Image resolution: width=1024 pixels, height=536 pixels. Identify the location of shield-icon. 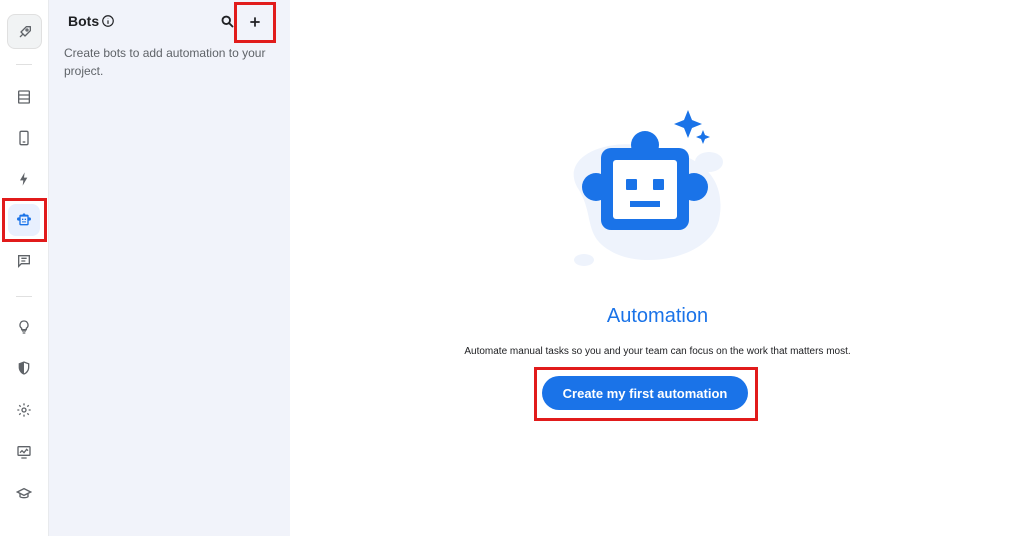
(24, 368).